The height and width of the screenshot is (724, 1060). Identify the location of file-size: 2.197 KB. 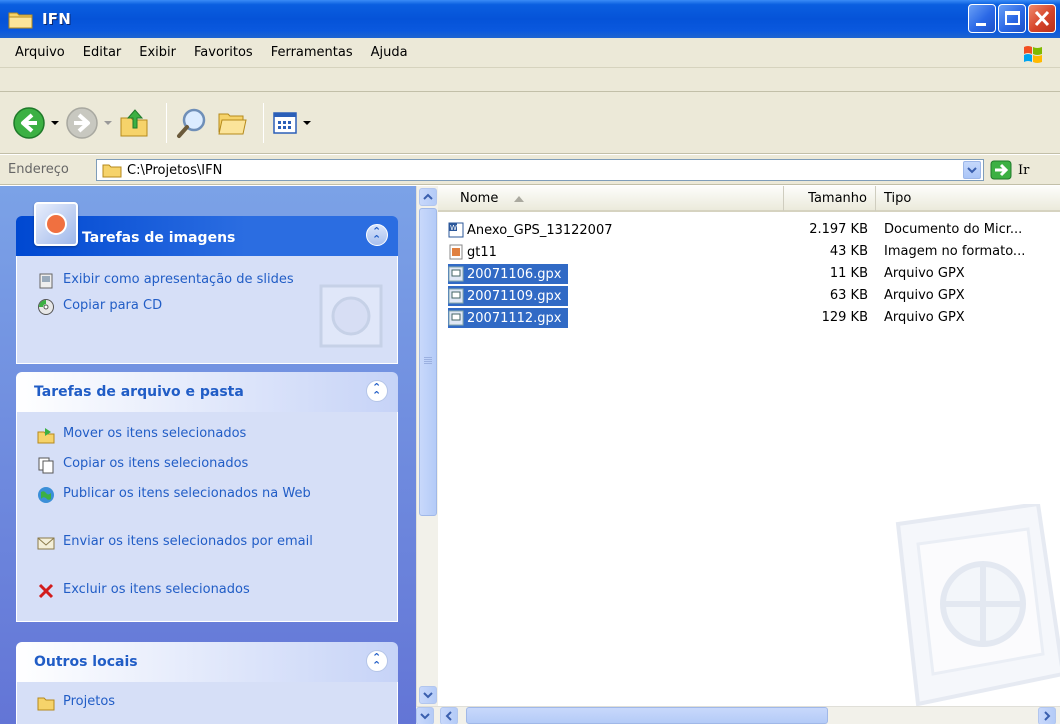
(838, 229).